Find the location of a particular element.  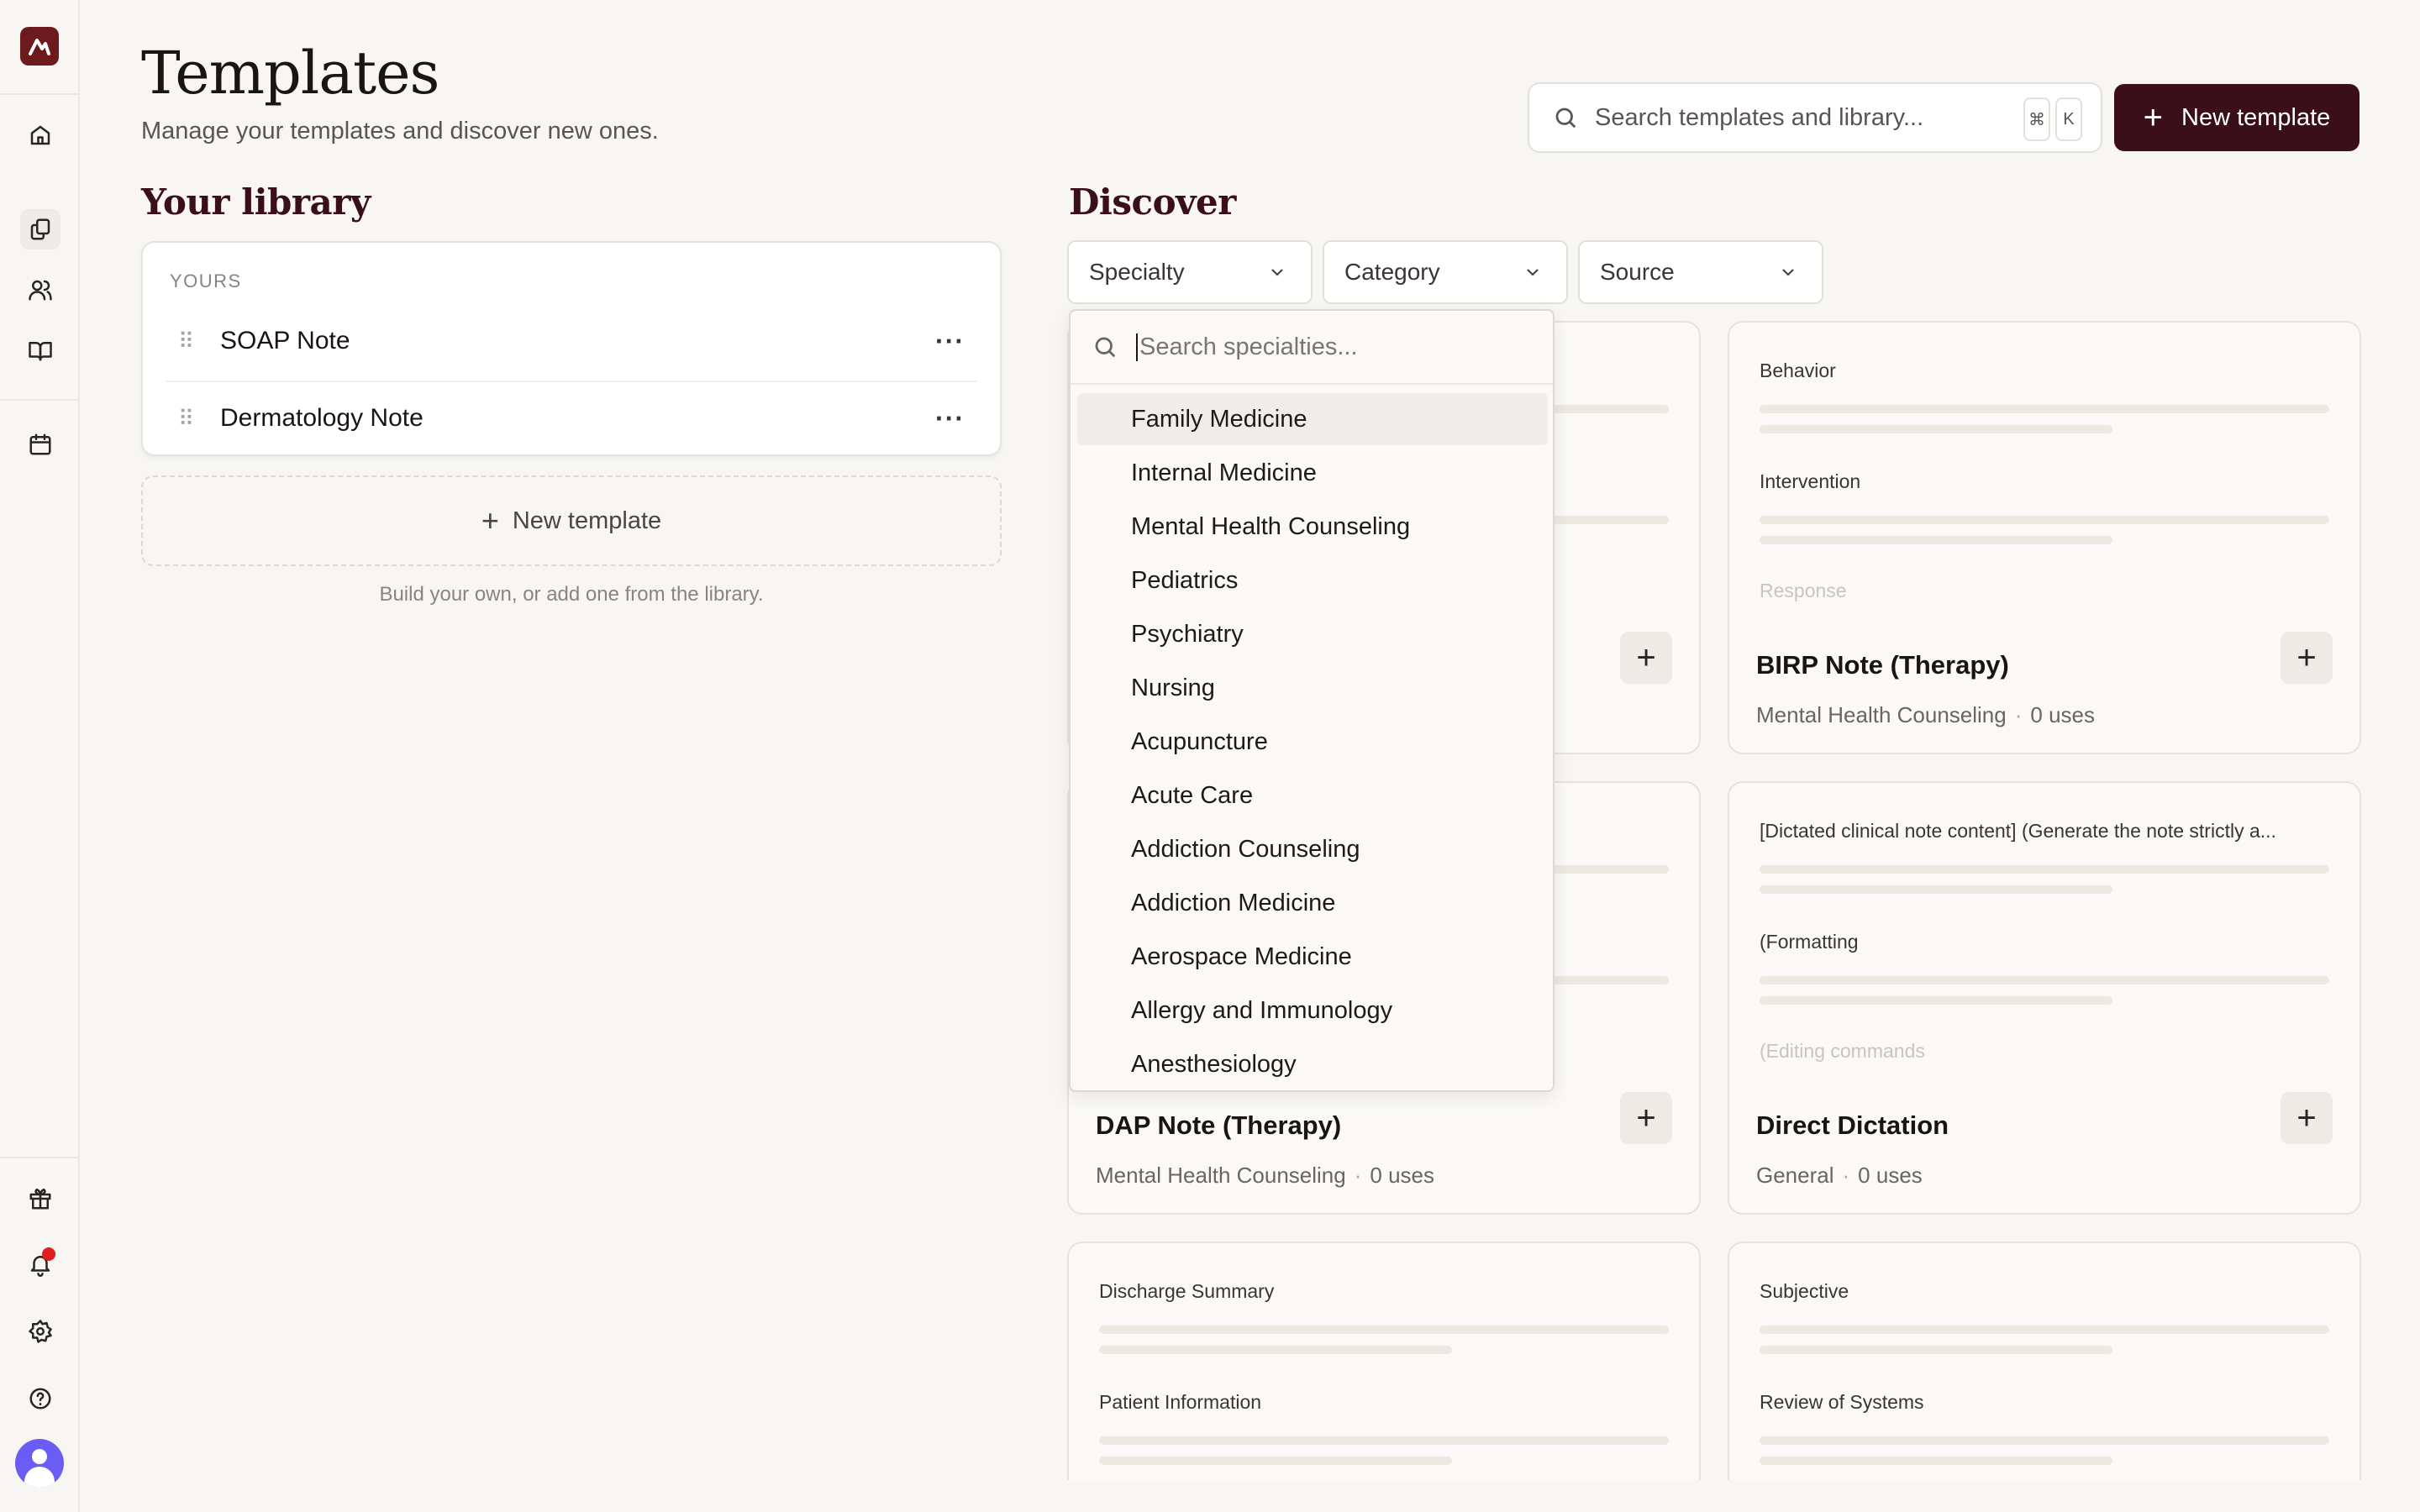

specialty-option: Anesthesiology is located at coordinates (1313, 1064).